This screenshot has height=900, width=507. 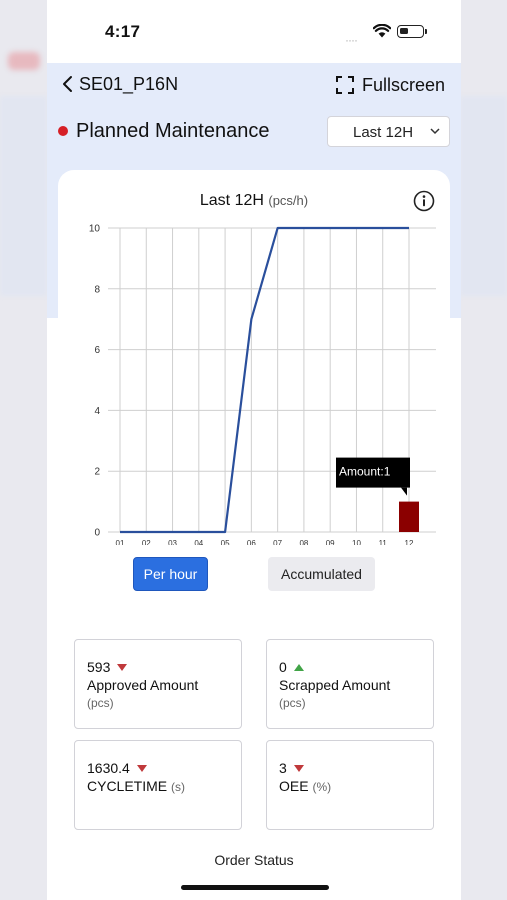 I want to click on time-range-select: Last 12H, so click(x=388, y=131).